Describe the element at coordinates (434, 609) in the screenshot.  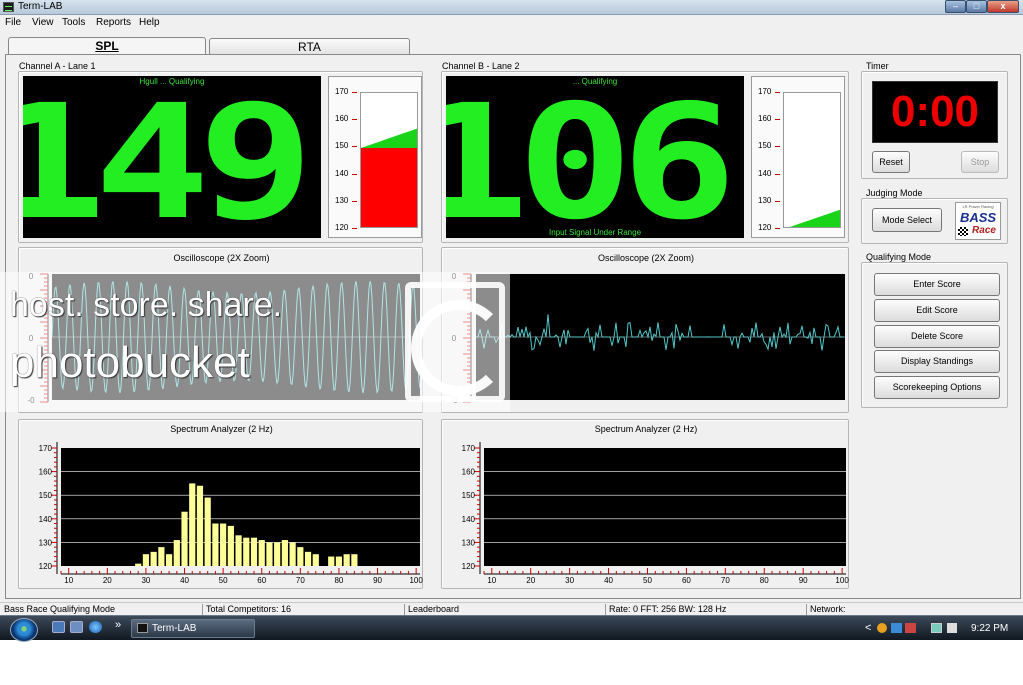
I see `status-leaderboard: Leaderboard` at that location.